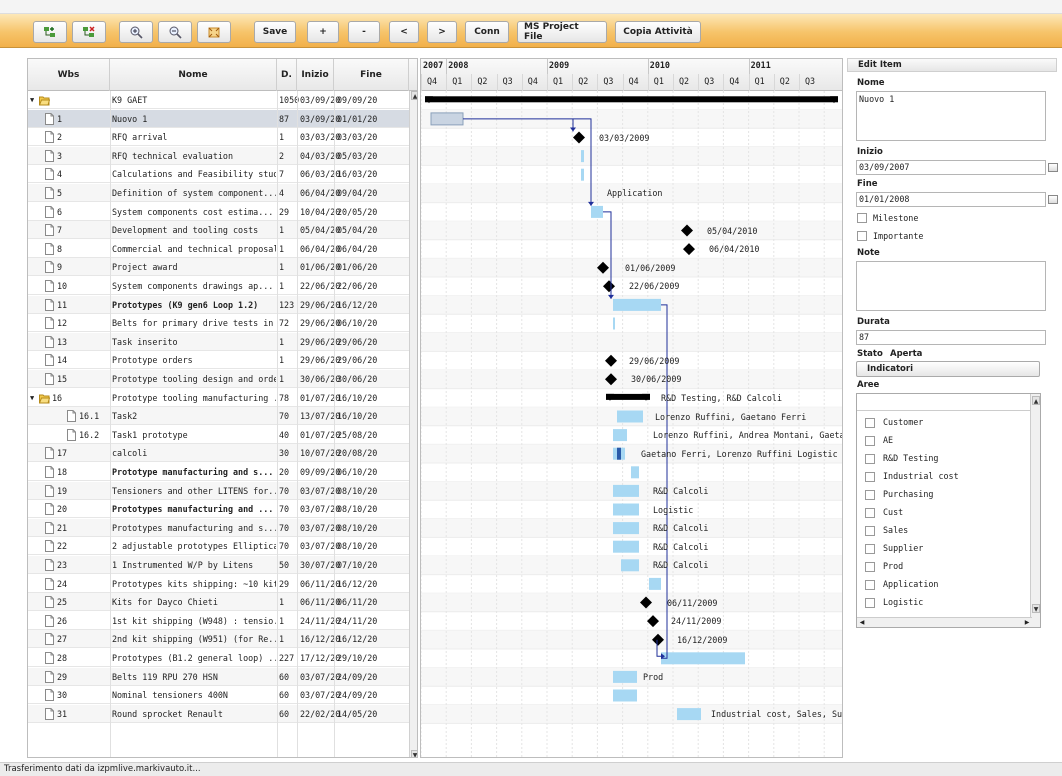  What do you see at coordinates (136, 32) in the screenshot?
I see `zoom-in-button` at bounding box center [136, 32].